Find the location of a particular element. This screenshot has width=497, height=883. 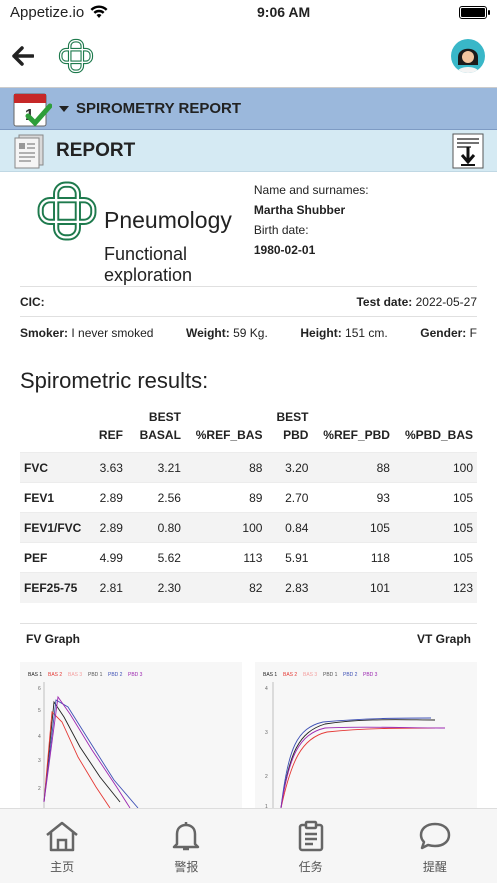

table-cell: 2.83 is located at coordinates (289, 587).